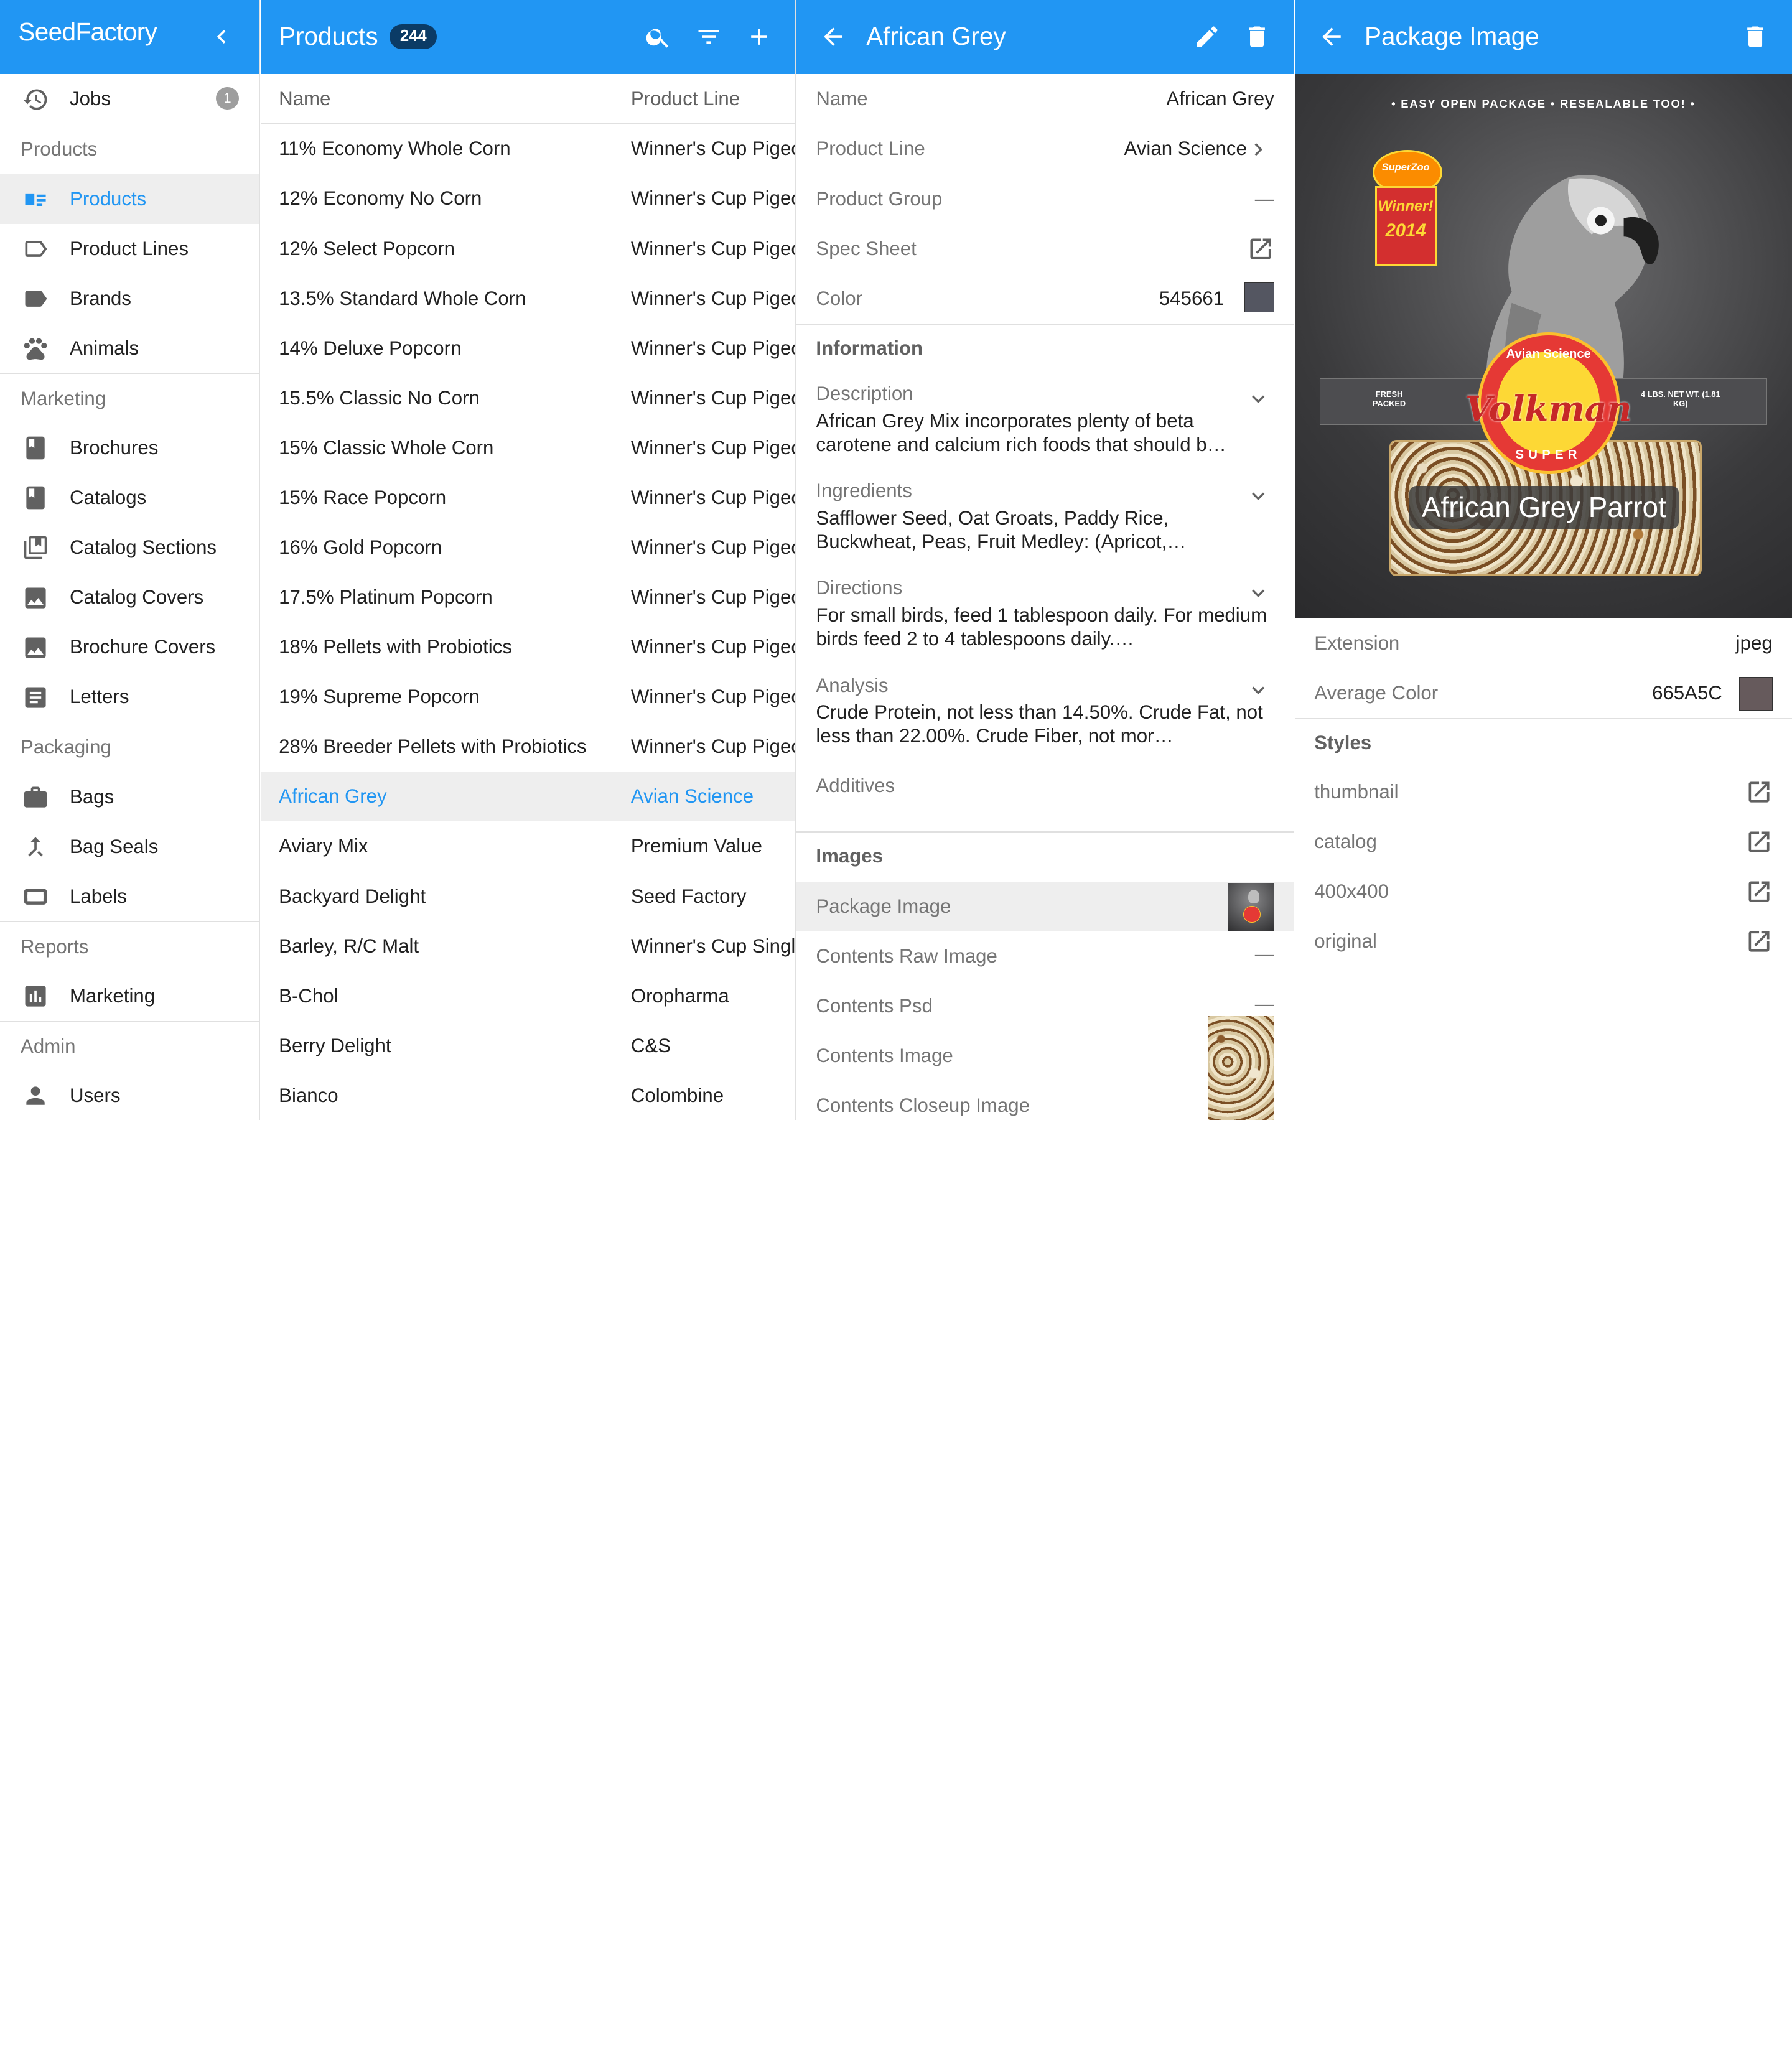 The image size is (1792, 2057). Describe the element at coordinates (1543, 792) in the screenshot. I see `style-row-thumbnail: thumbnail` at that location.